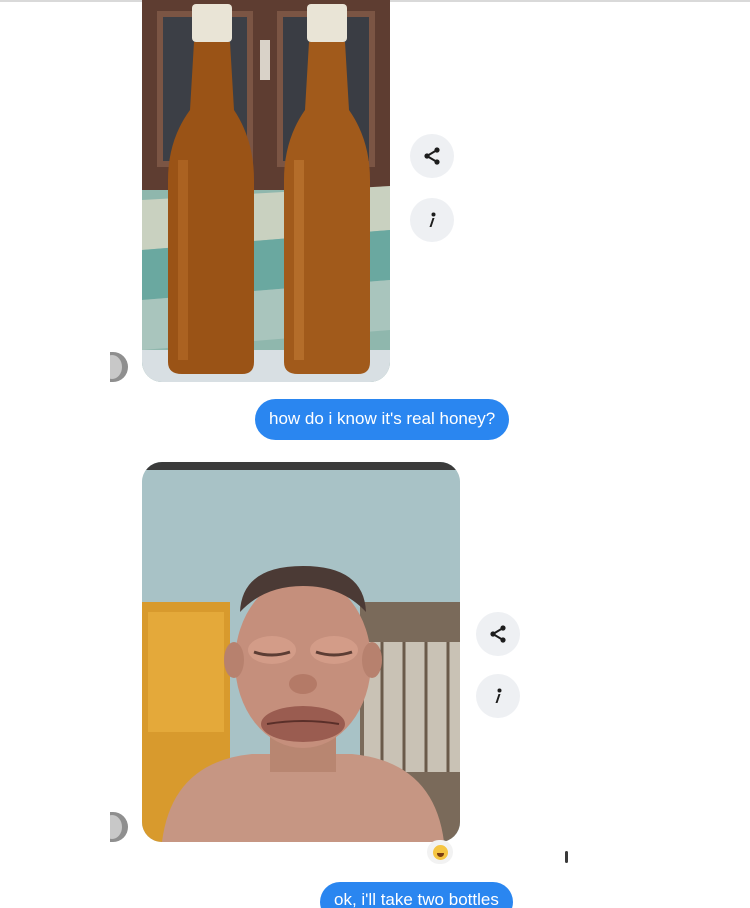  I want to click on seen-indicator, so click(566, 857).